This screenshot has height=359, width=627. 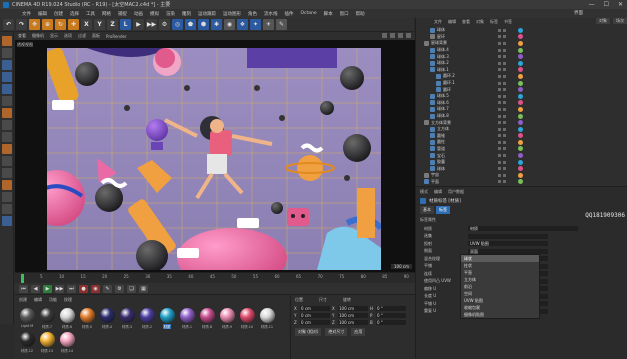 What do you see at coordinates (107, 288) in the screenshot?
I see `playback-button: ✎` at bounding box center [107, 288].